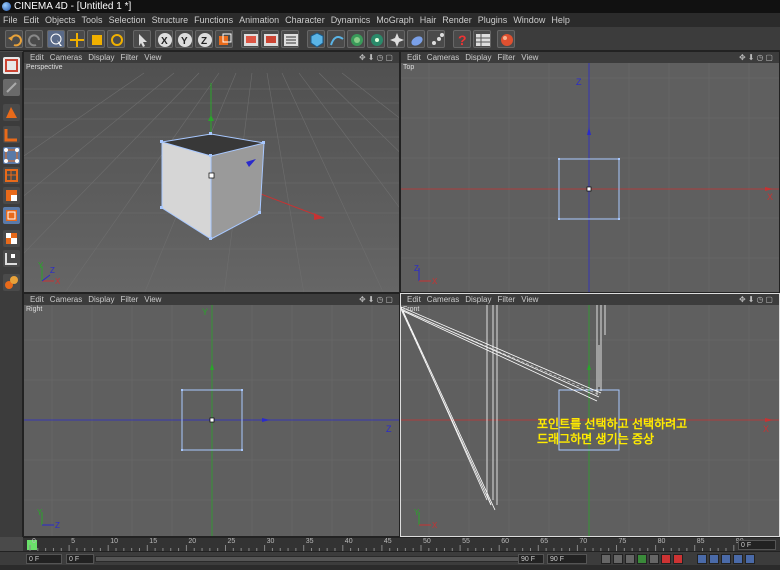 This screenshot has width=780, height=570. Describe the element at coordinates (14, 39) in the screenshot. I see `undo-icon` at that location.